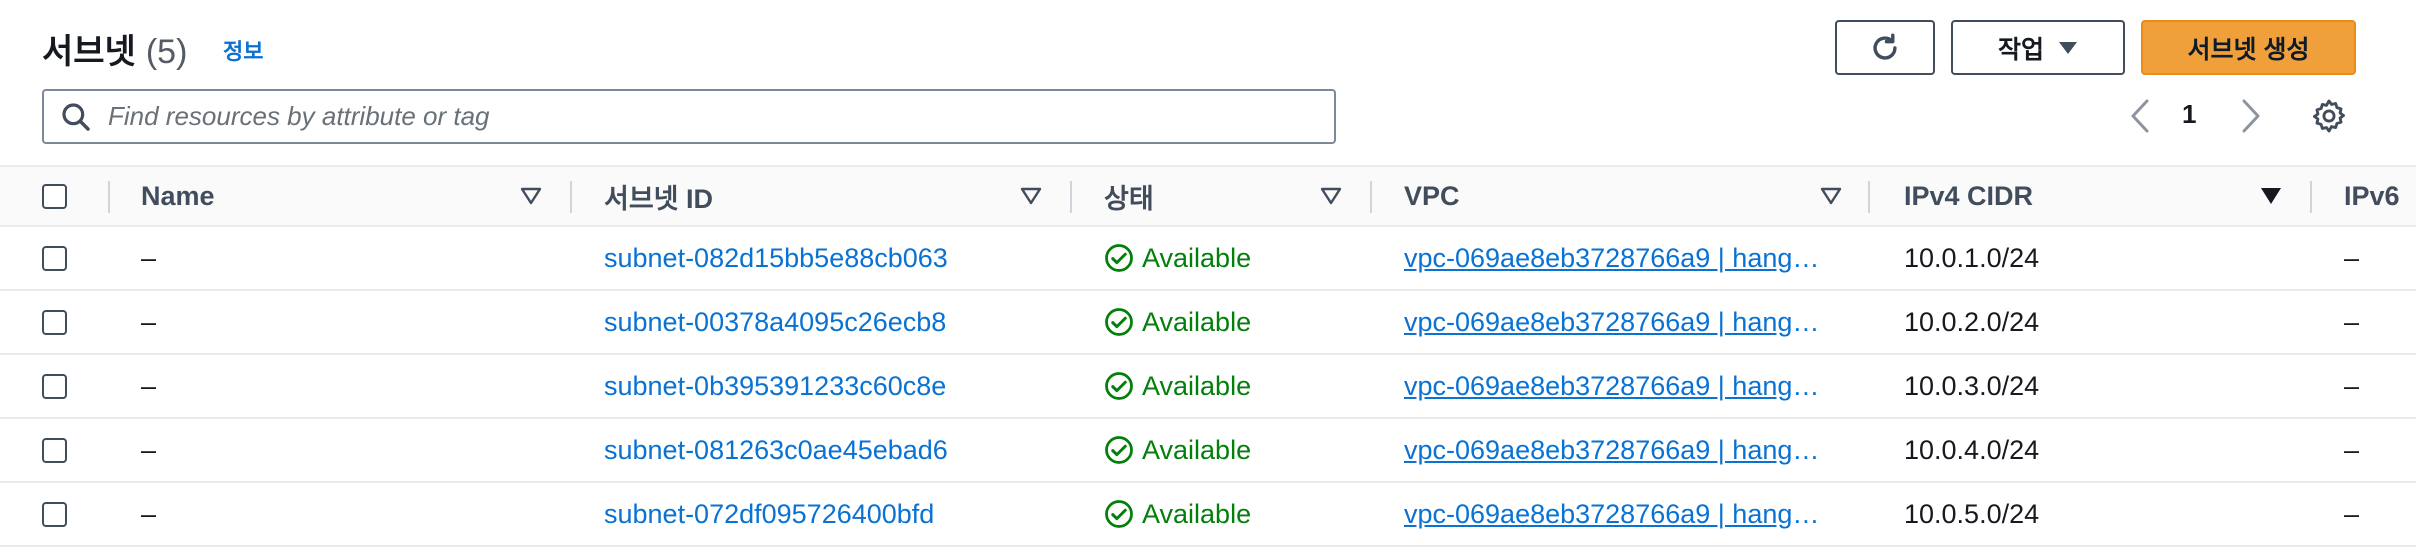 The image size is (2416, 554). I want to click on info-link: 정보, so click(243, 50).